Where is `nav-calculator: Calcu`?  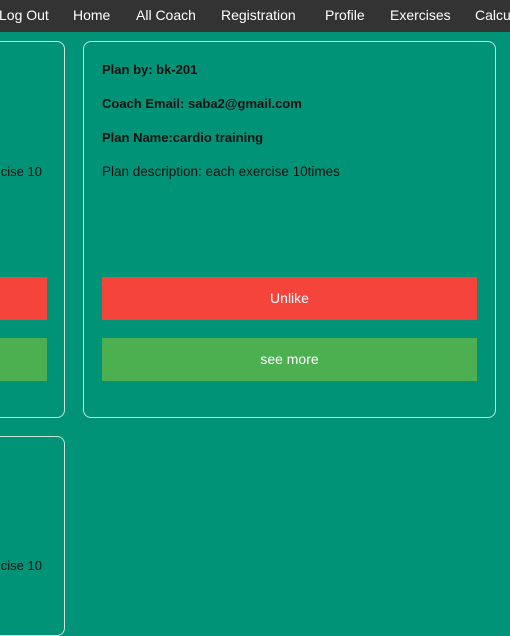
nav-calculator: Calcu is located at coordinates (492, 16).